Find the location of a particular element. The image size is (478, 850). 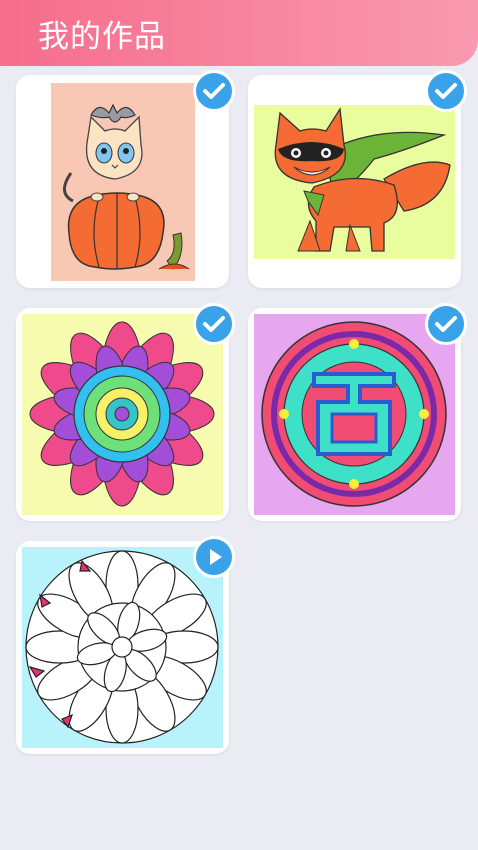

uncolored-mandala-illustration is located at coordinates (122, 647).